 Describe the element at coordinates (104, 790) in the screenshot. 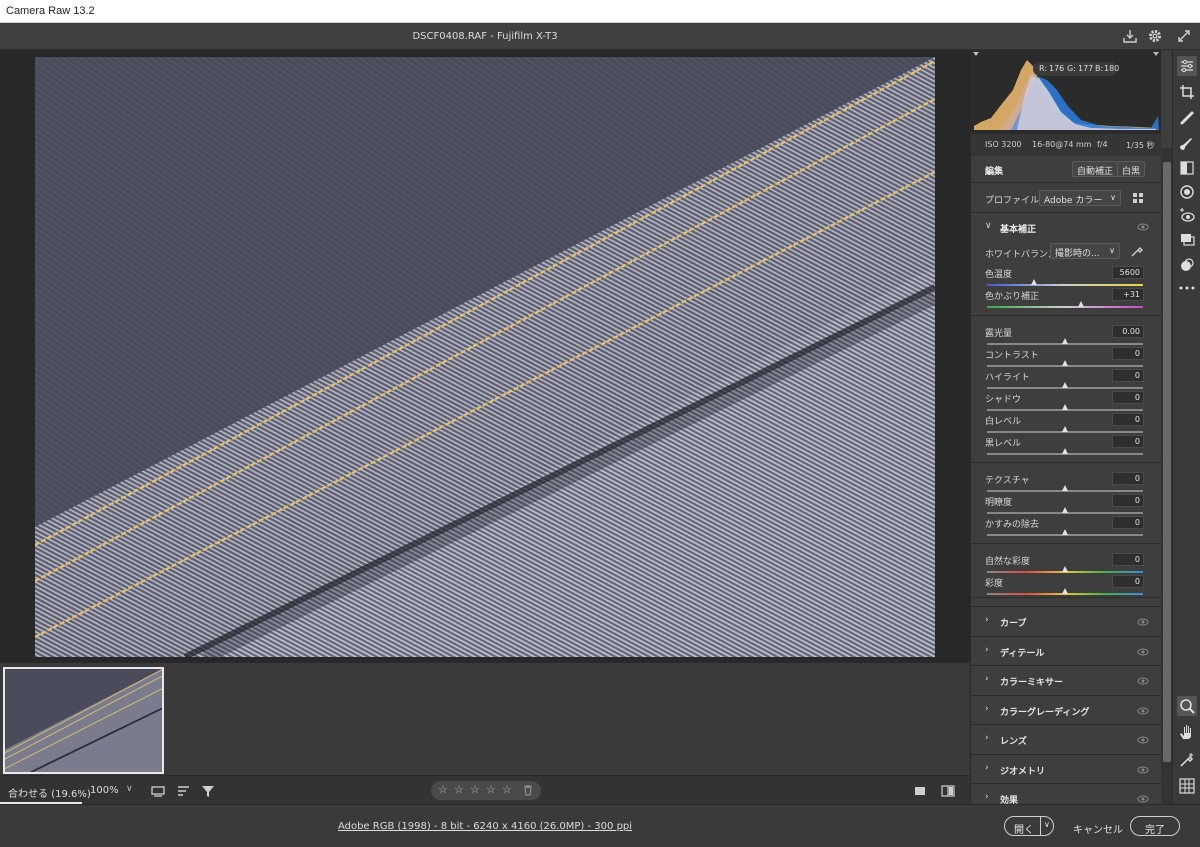

I see `zoom-level: 100%` at that location.